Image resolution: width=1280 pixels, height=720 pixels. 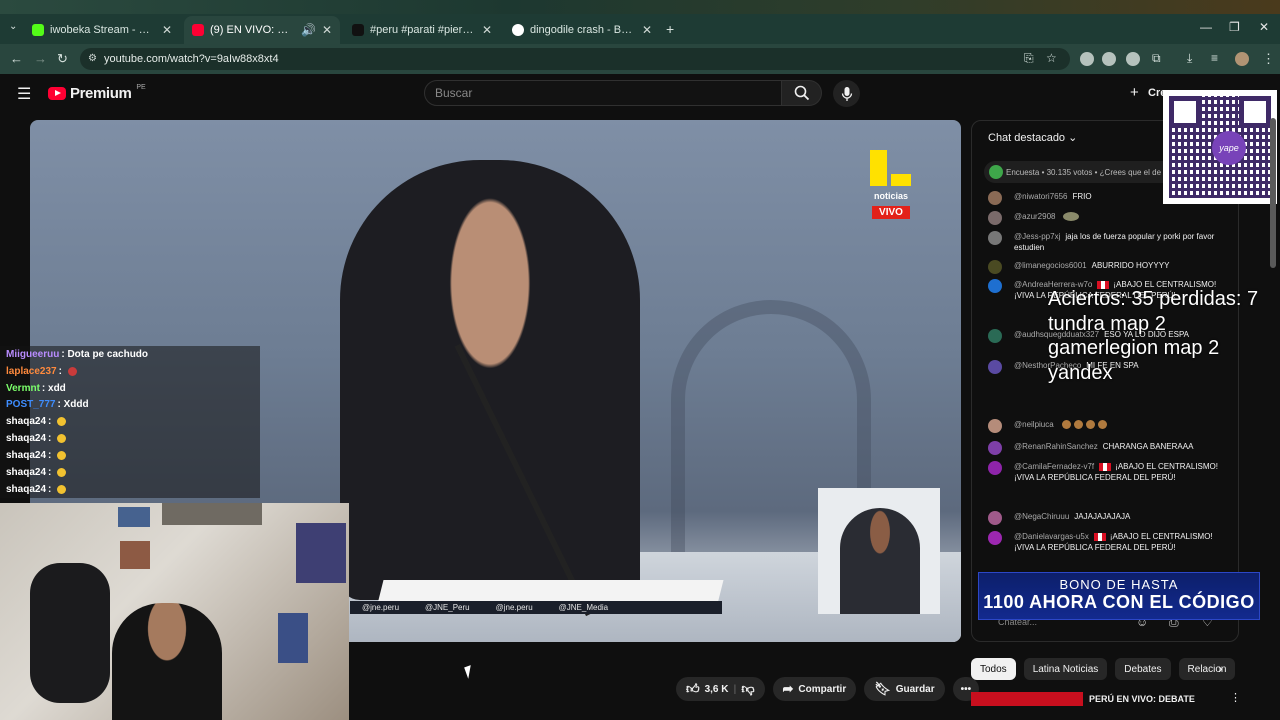 I want to click on page-scrollbar, so click(x=1273, y=193).